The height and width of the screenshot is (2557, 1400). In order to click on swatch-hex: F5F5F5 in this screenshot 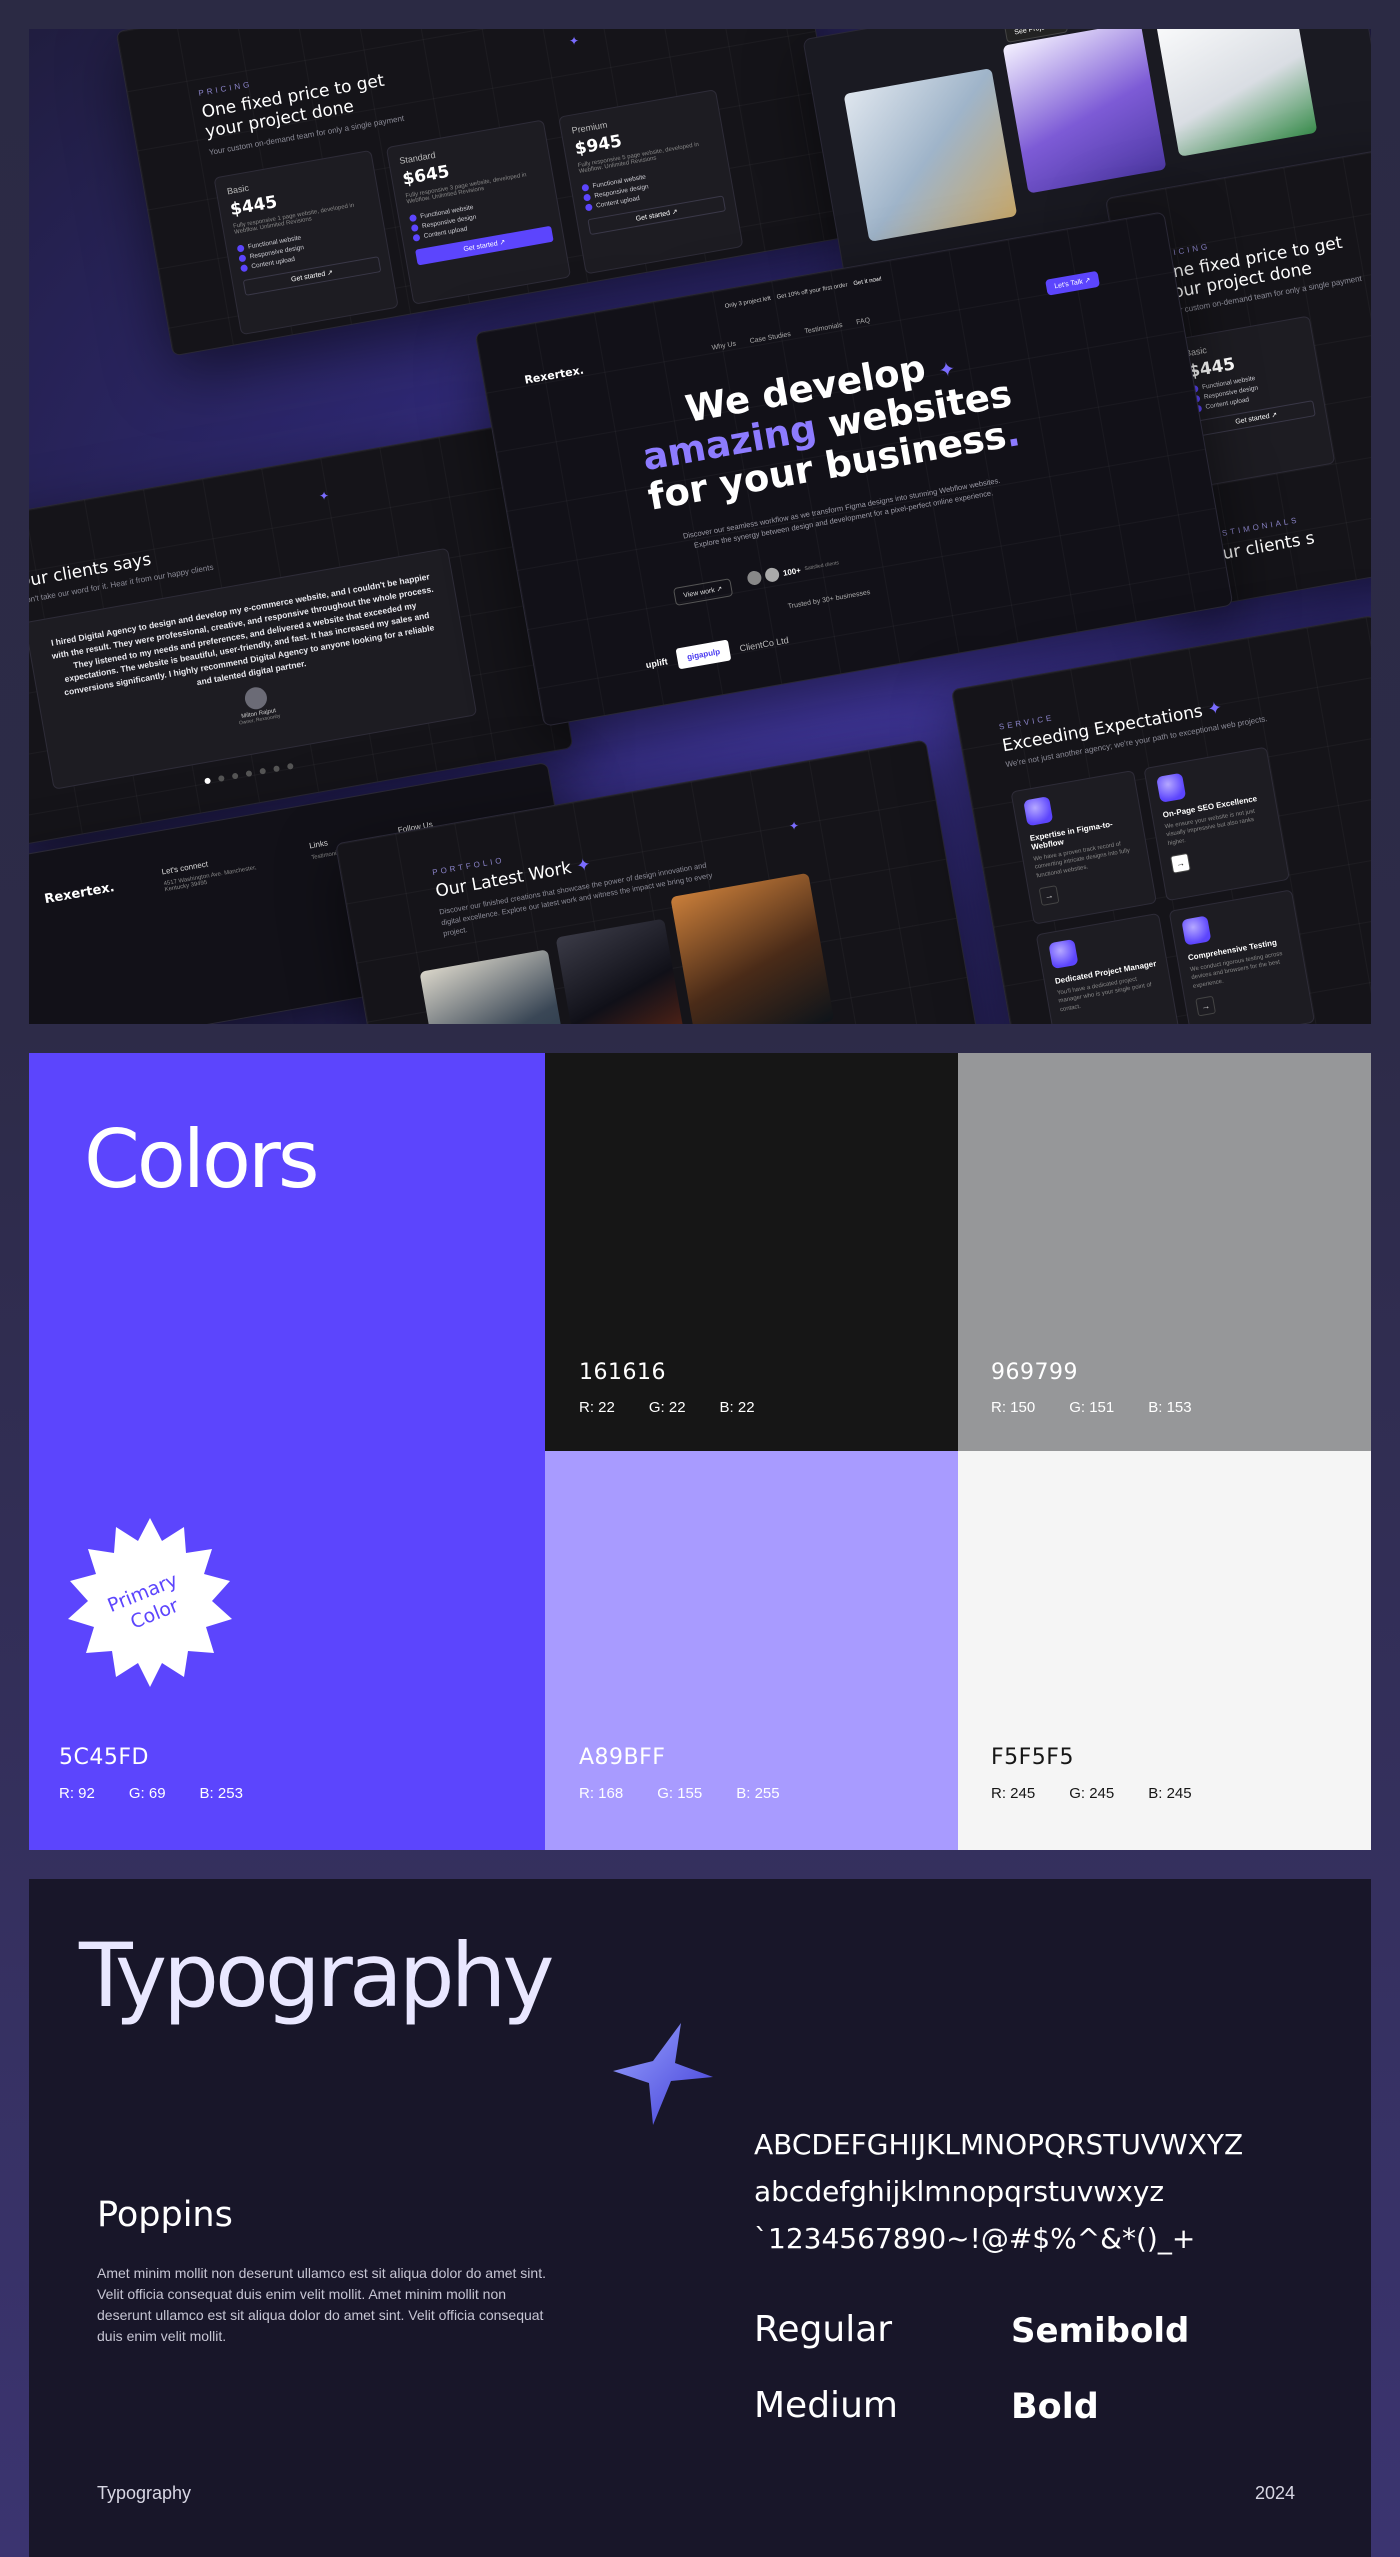, I will do `click(1032, 1757)`.